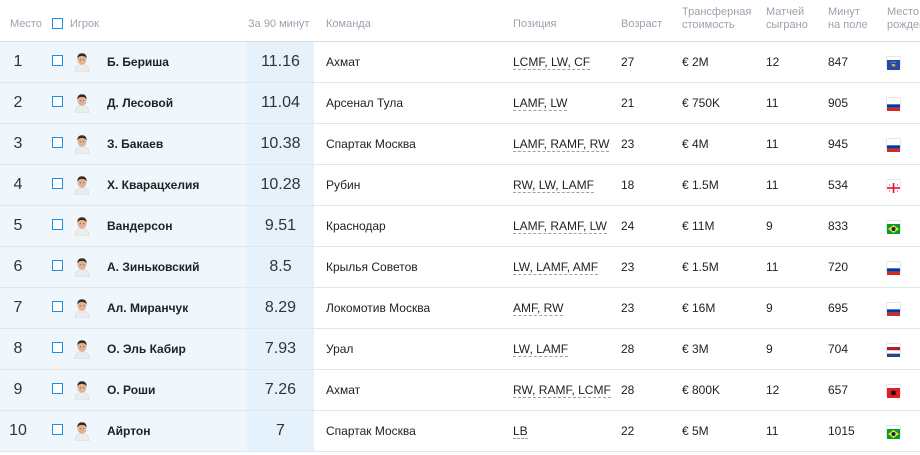 This screenshot has width=920, height=455. I want to click on positions: LAMF, LW, so click(540, 103).